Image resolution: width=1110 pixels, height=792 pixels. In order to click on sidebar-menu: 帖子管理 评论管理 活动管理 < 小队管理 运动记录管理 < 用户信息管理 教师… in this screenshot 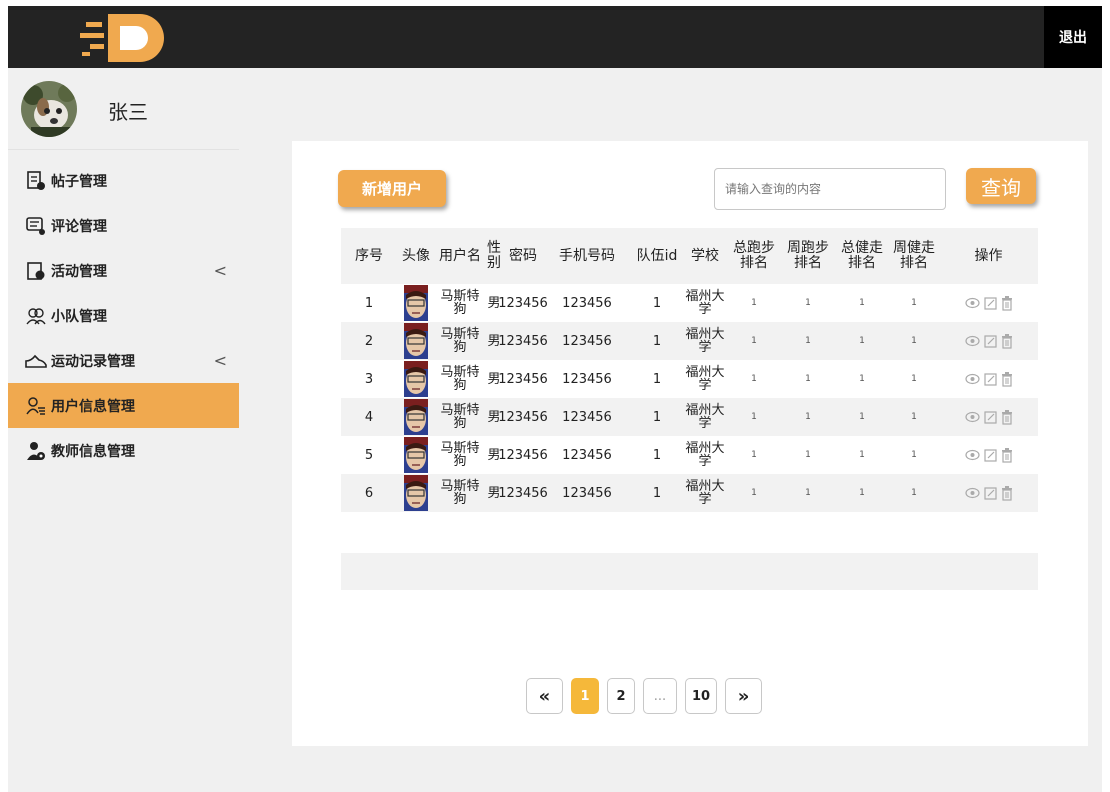, I will do `click(123, 315)`.